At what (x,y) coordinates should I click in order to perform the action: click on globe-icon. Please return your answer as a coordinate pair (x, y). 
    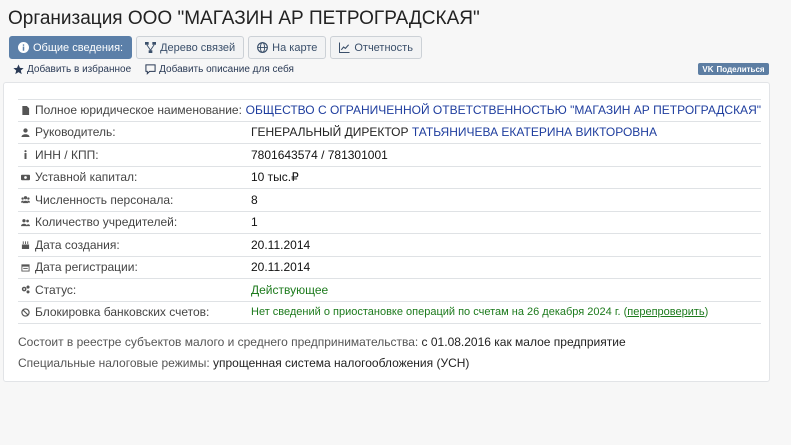
    Looking at the image, I should click on (263, 47).